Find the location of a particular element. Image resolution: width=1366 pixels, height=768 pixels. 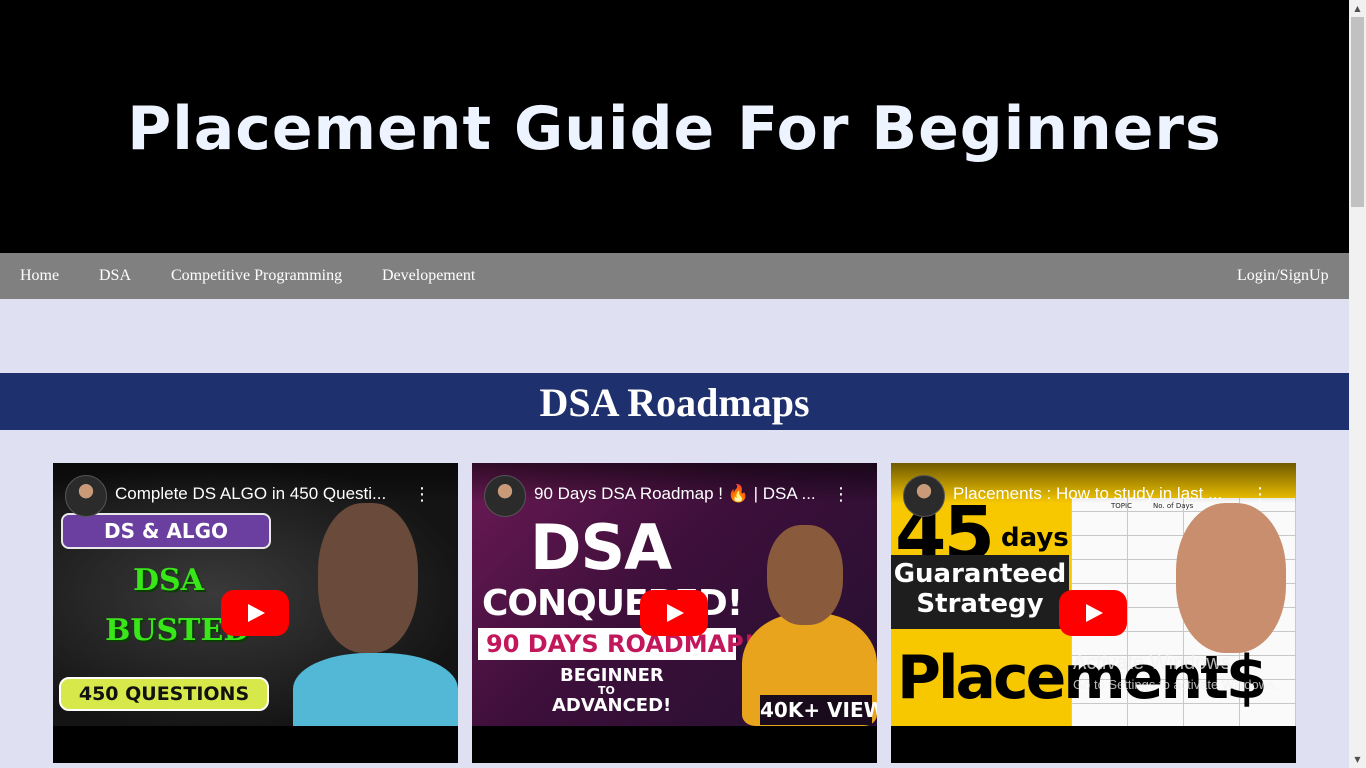

nav-dsa: DSA is located at coordinates (115, 276).